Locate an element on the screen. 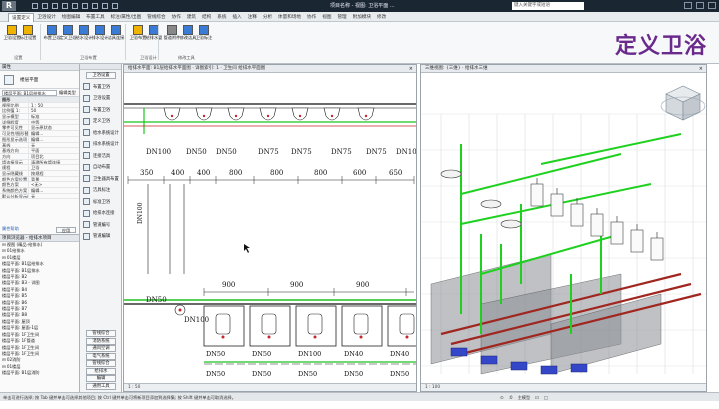 This screenshot has width=719, height=409. property-row: 默认分析显示样式无 is located at coordinates (39, 196).